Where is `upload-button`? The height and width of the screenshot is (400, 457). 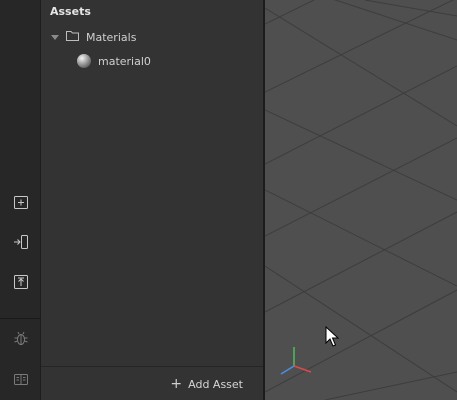
upload-button is located at coordinates (20, 282).